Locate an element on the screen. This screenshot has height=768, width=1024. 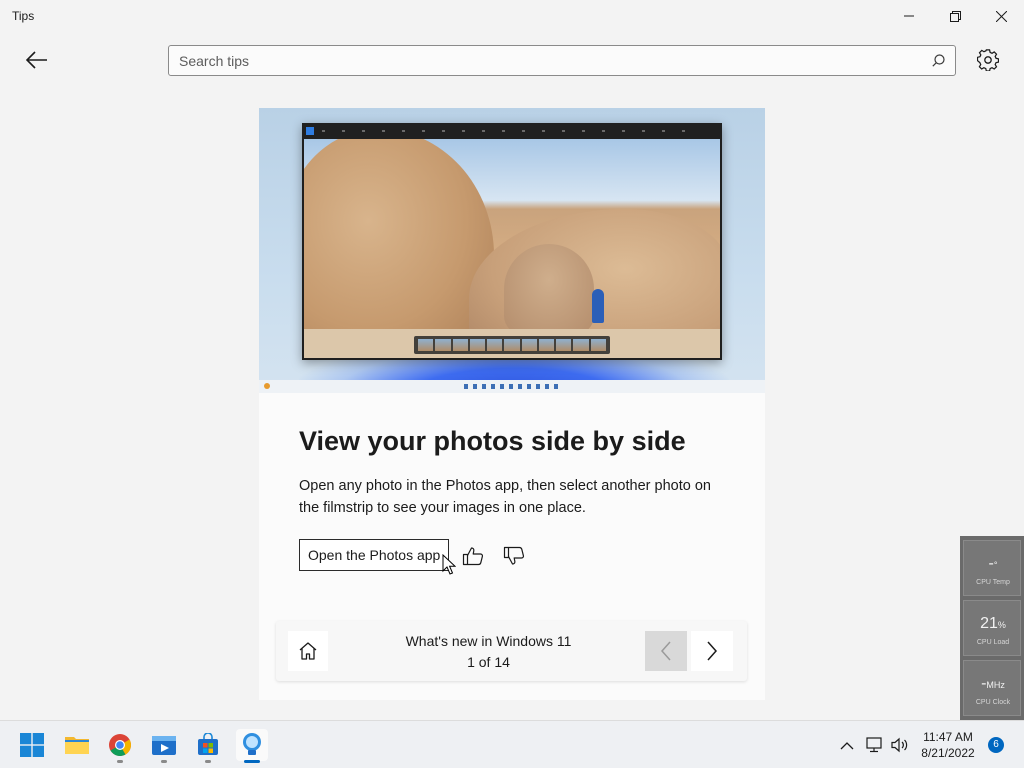
taskbar-video-editor is located at coordinates (164, 745).